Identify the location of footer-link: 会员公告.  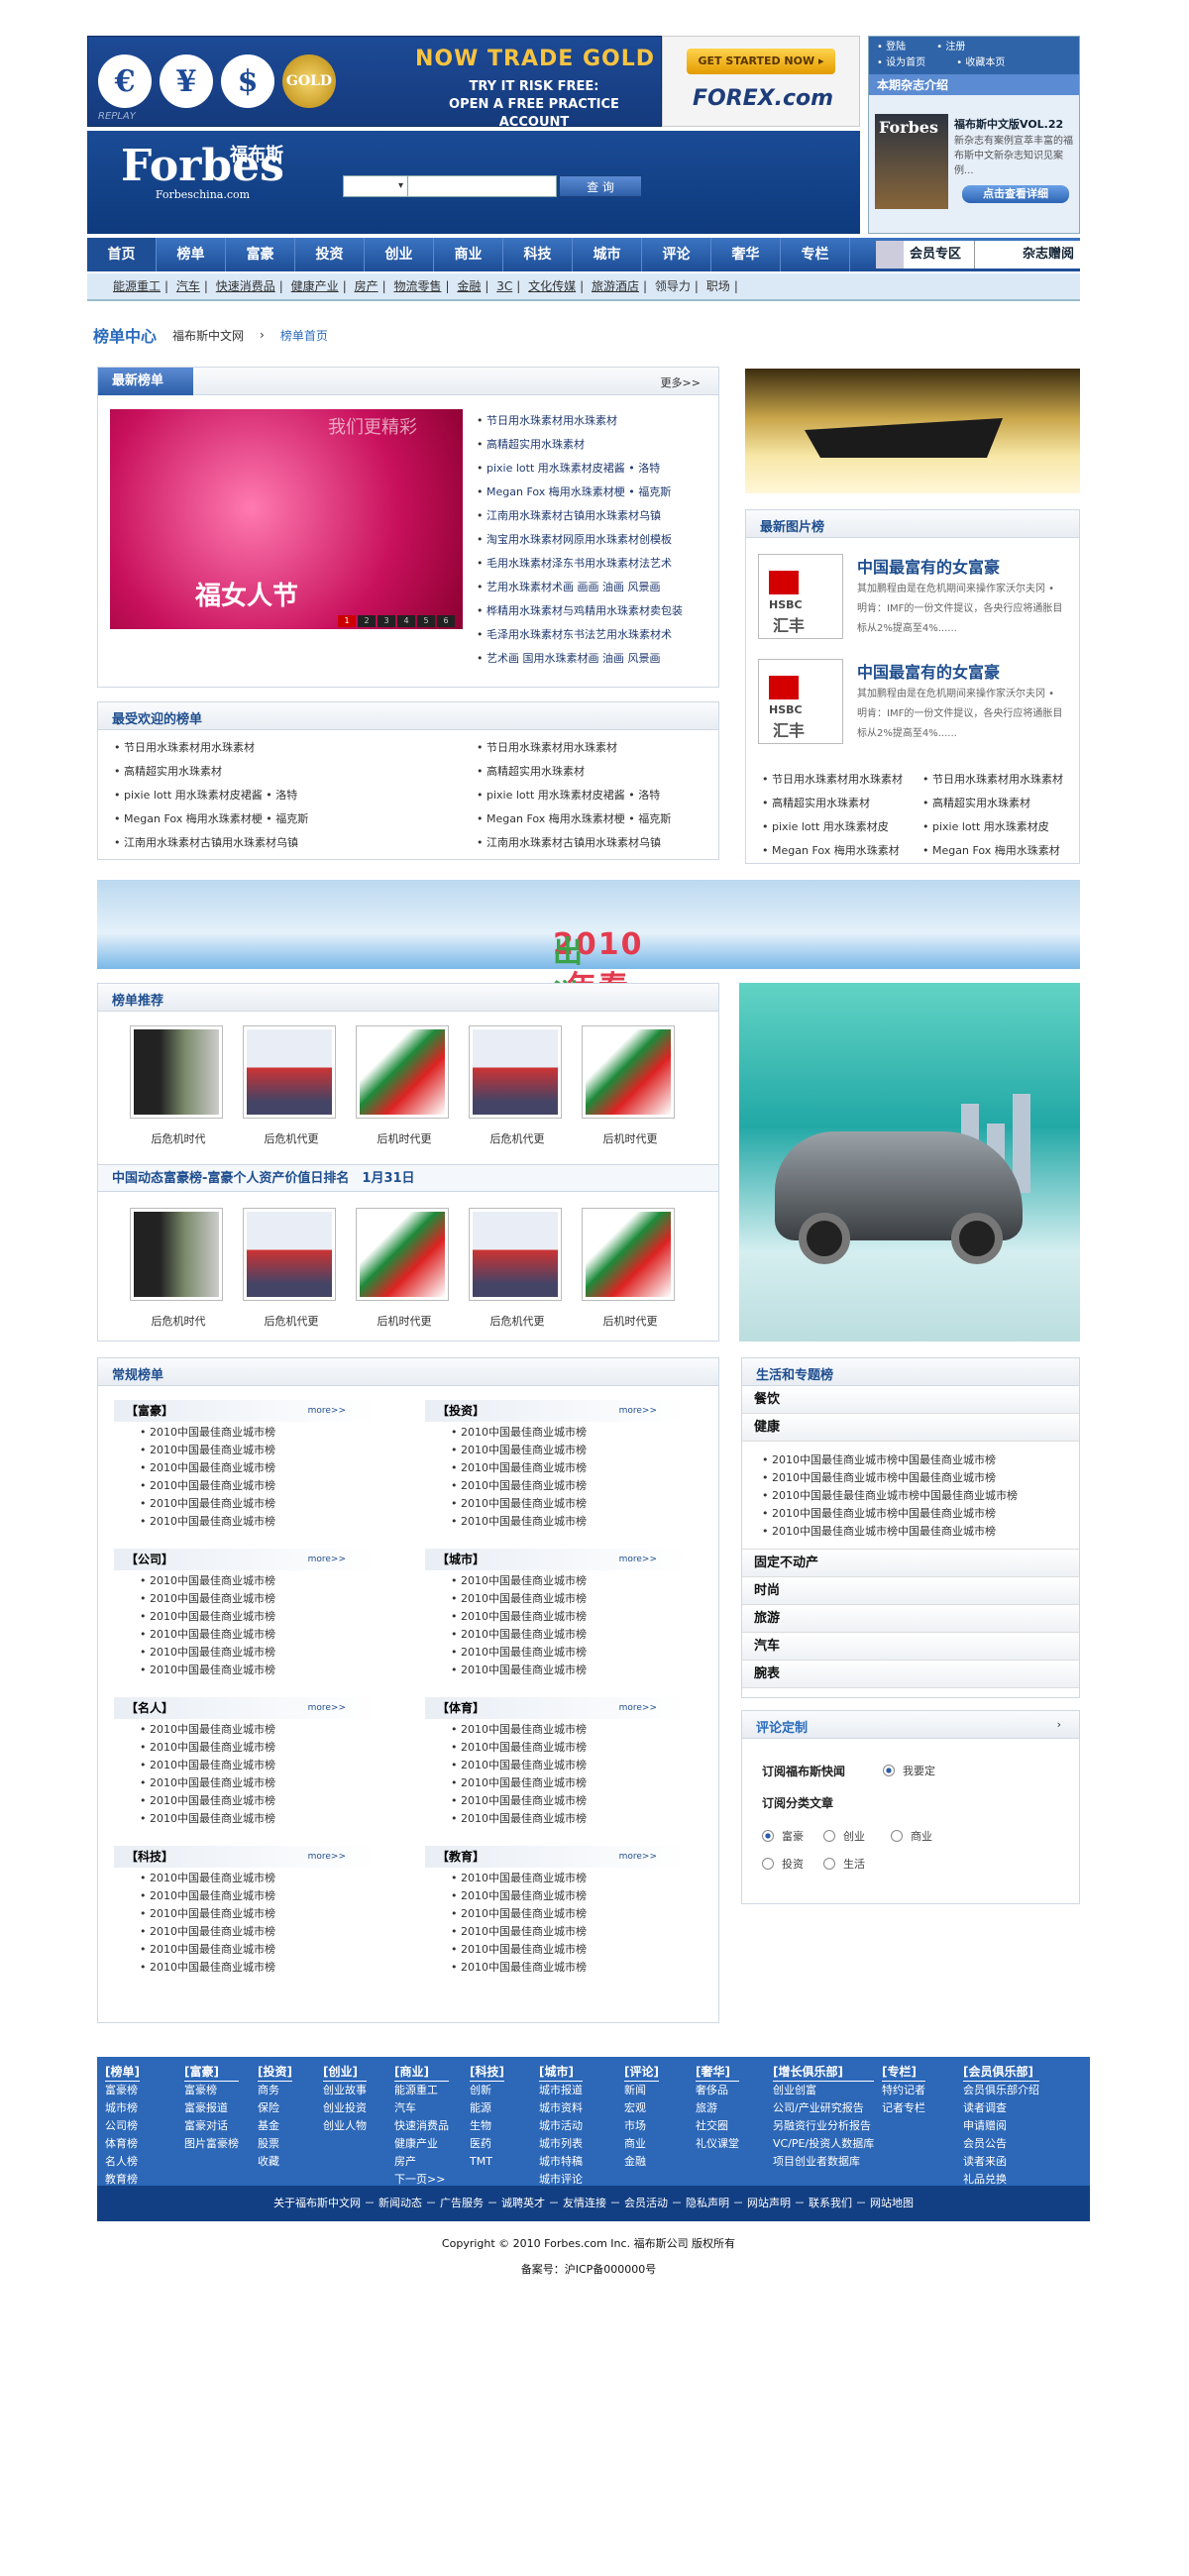
(1001, 2144).